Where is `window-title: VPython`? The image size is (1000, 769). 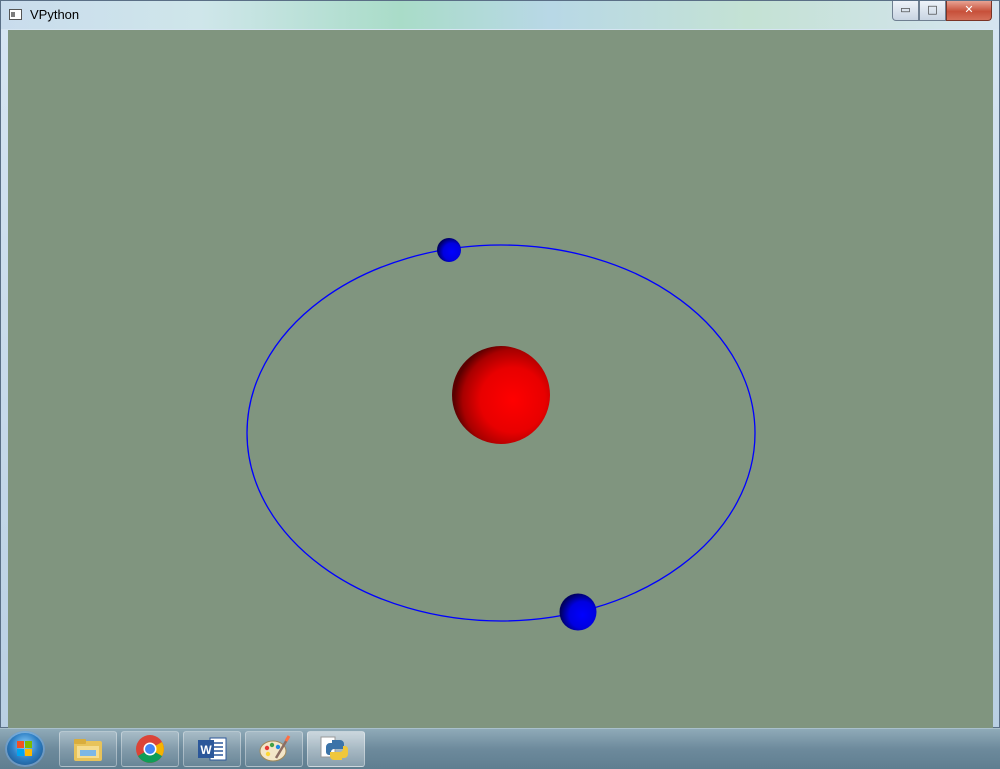
window-title: VPython is located at coordinates (55, 14).